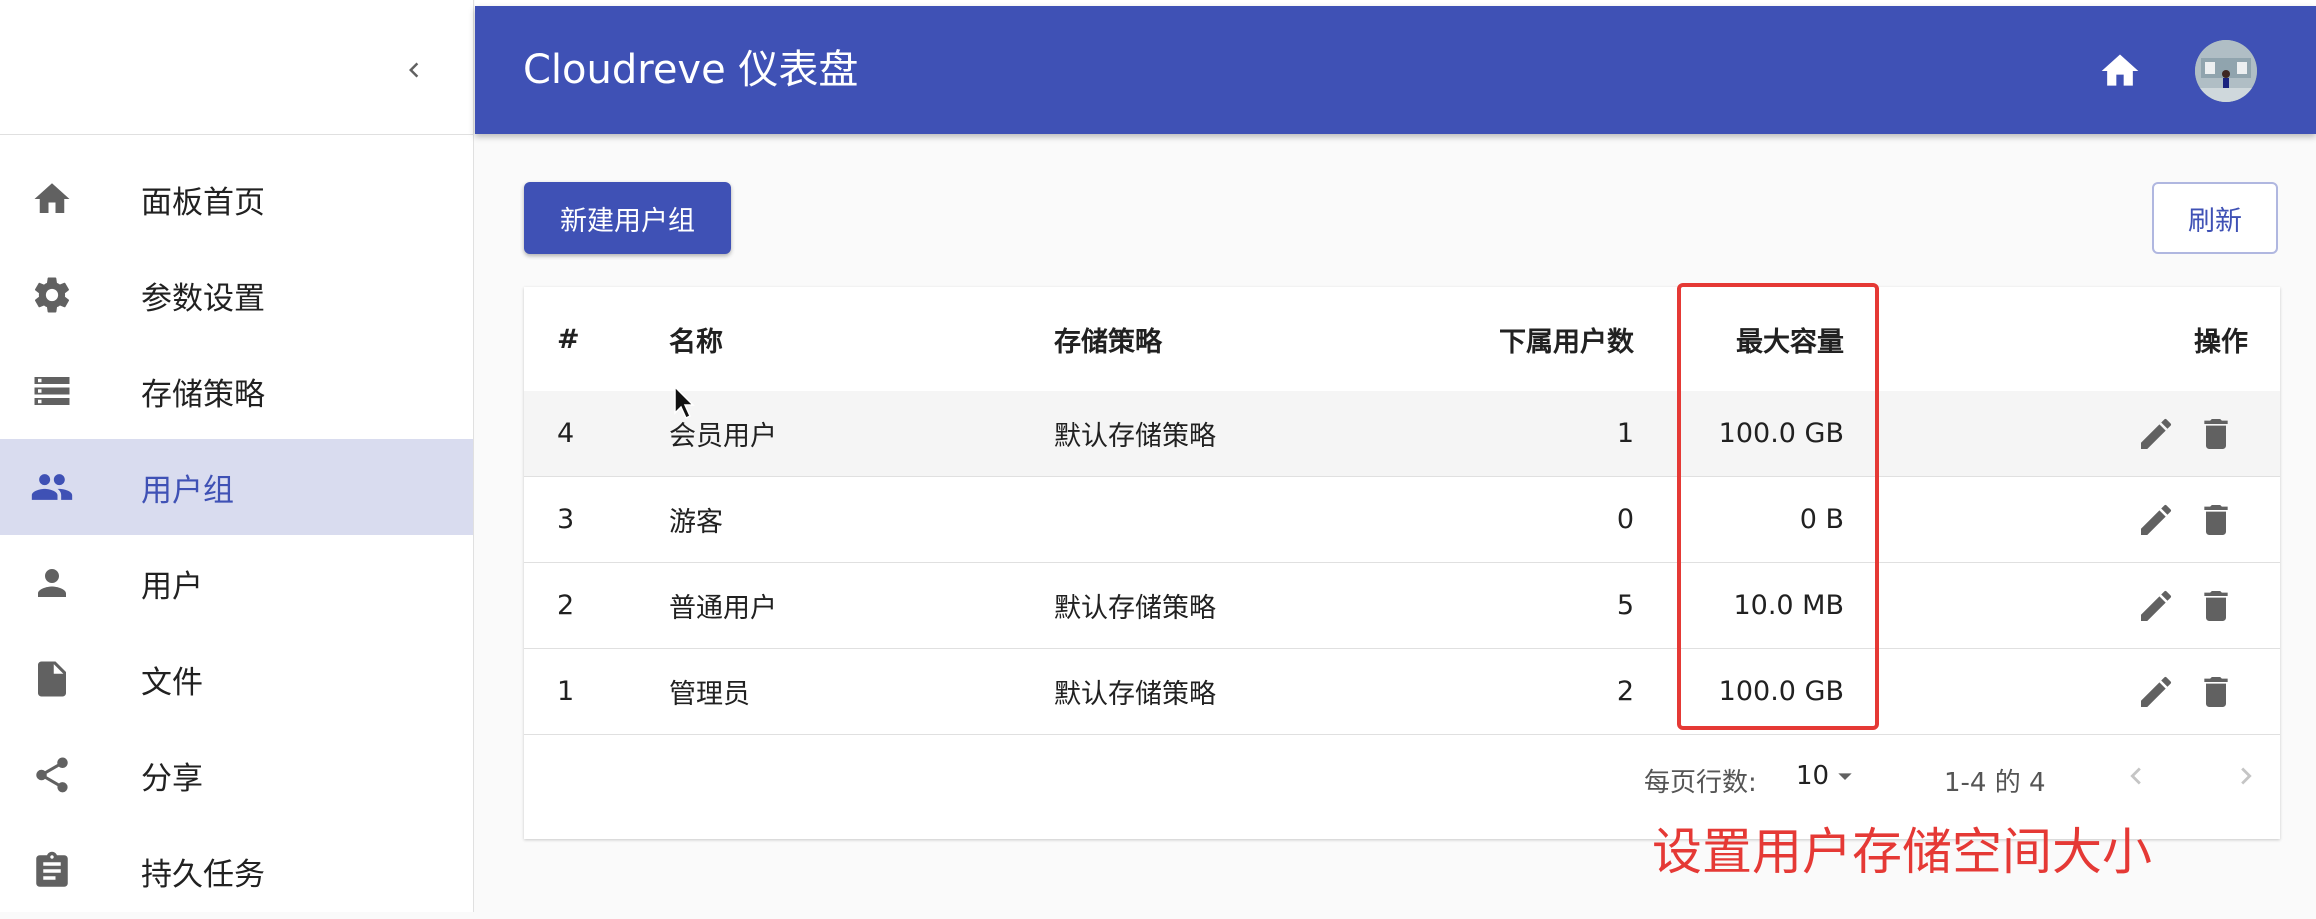 The image size is (2316, 919). Describe the element at coordinates (203, 202) in the screenshot. I see `sidebar-item-label: 面板首页` at that location.